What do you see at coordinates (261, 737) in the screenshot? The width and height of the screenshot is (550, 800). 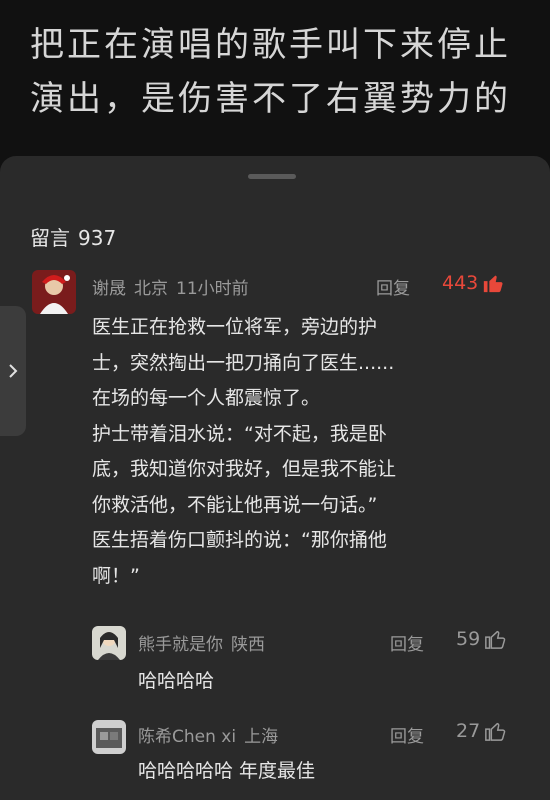 I see `reply-location: 上海` at bounding box center [261, 737].